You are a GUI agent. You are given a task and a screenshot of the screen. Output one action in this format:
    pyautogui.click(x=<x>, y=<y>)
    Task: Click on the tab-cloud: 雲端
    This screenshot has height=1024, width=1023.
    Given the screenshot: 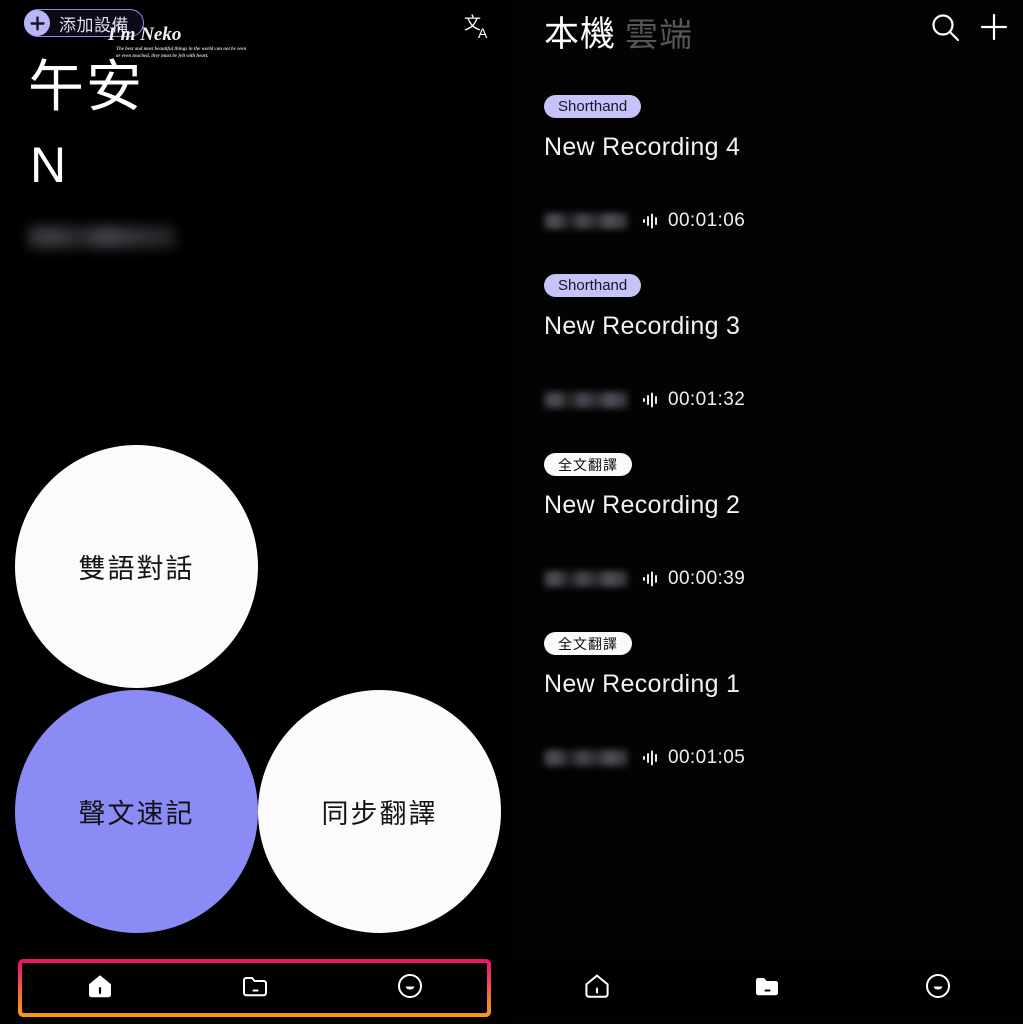 What is the action you would take?
    pyautogui.click(x=659, y=32)
    